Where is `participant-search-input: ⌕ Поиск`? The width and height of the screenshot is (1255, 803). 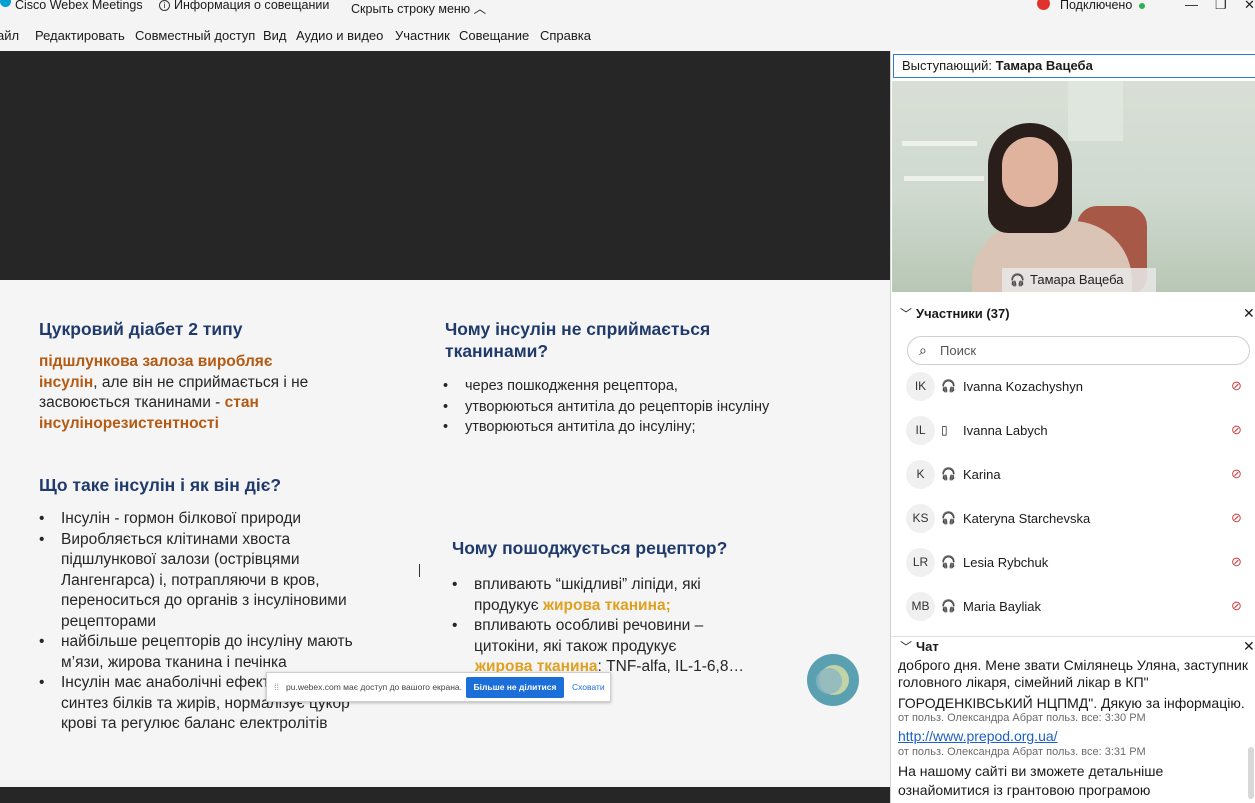
participant-search-input: ⌕ Поиск is located at coordinates (1078, 350).